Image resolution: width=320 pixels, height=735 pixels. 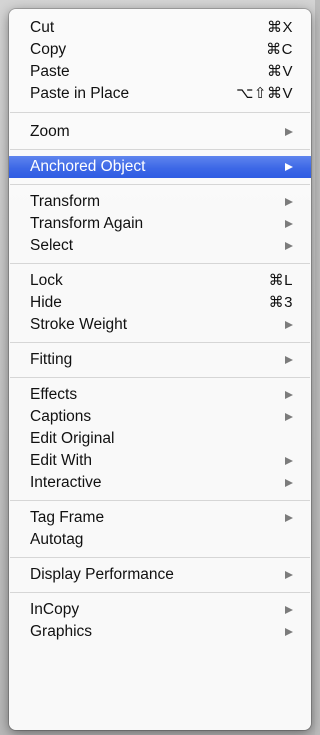 What do you see at coordinates (87, 223) in the screenshot?
I see `menu-item-label: Transform Again` at bounding box center [87, 223].